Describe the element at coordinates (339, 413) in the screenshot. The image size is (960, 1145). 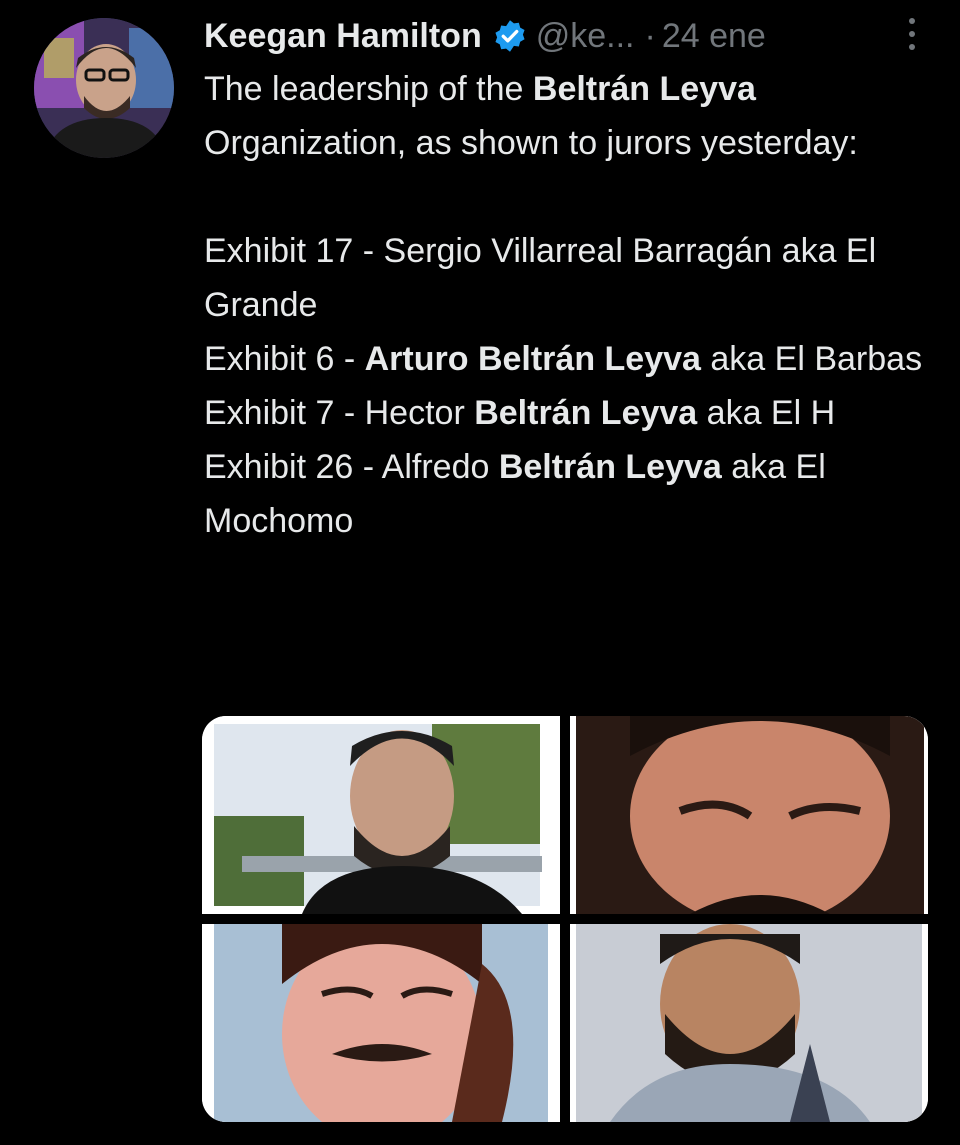
I see `text-segment: Exhibit 7 - Hector` at that location.